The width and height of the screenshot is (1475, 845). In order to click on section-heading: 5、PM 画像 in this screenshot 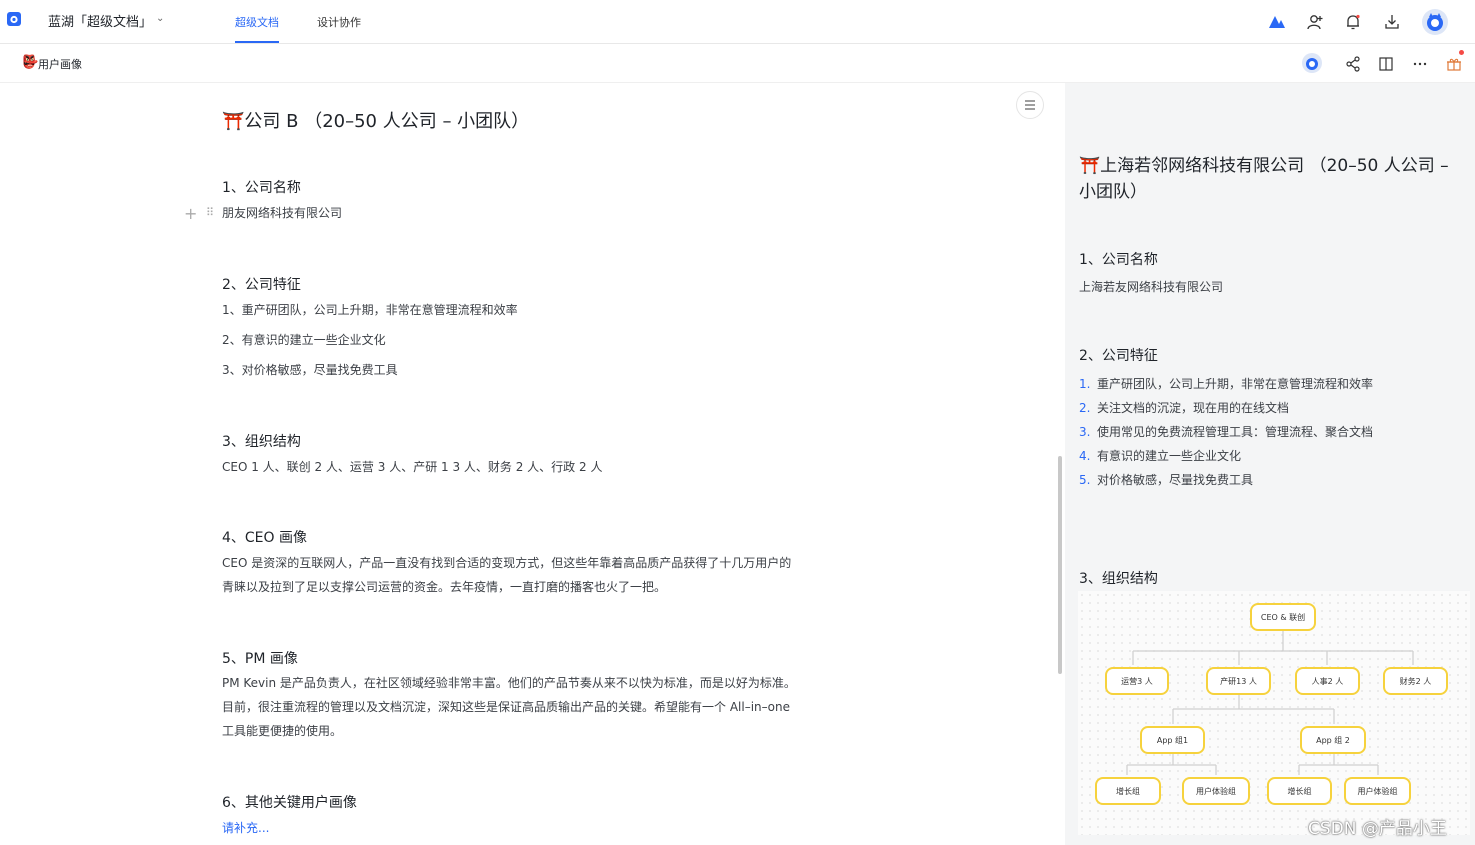, I will do `click(260, 658)`.